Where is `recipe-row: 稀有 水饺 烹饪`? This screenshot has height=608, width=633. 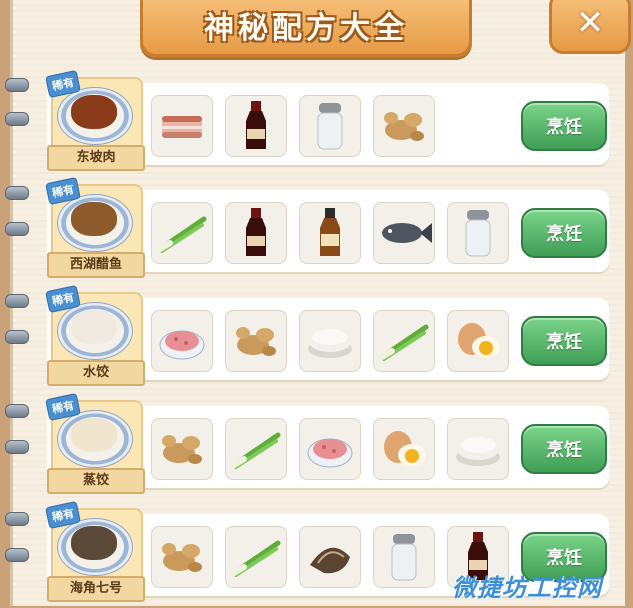 recipe-row: 稀有 水饺 烹饪 is located at coordinates (327, 335).